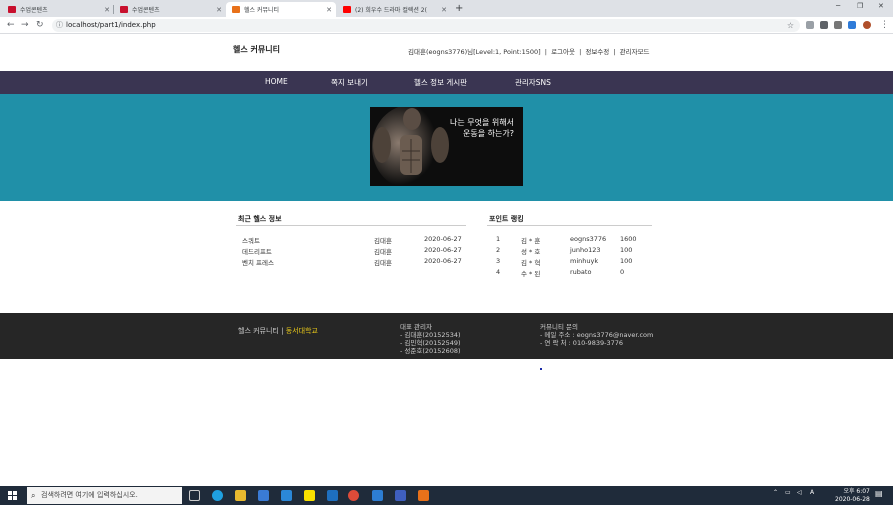  I want to click on info-icon: ⓘ, so click(59, 25).